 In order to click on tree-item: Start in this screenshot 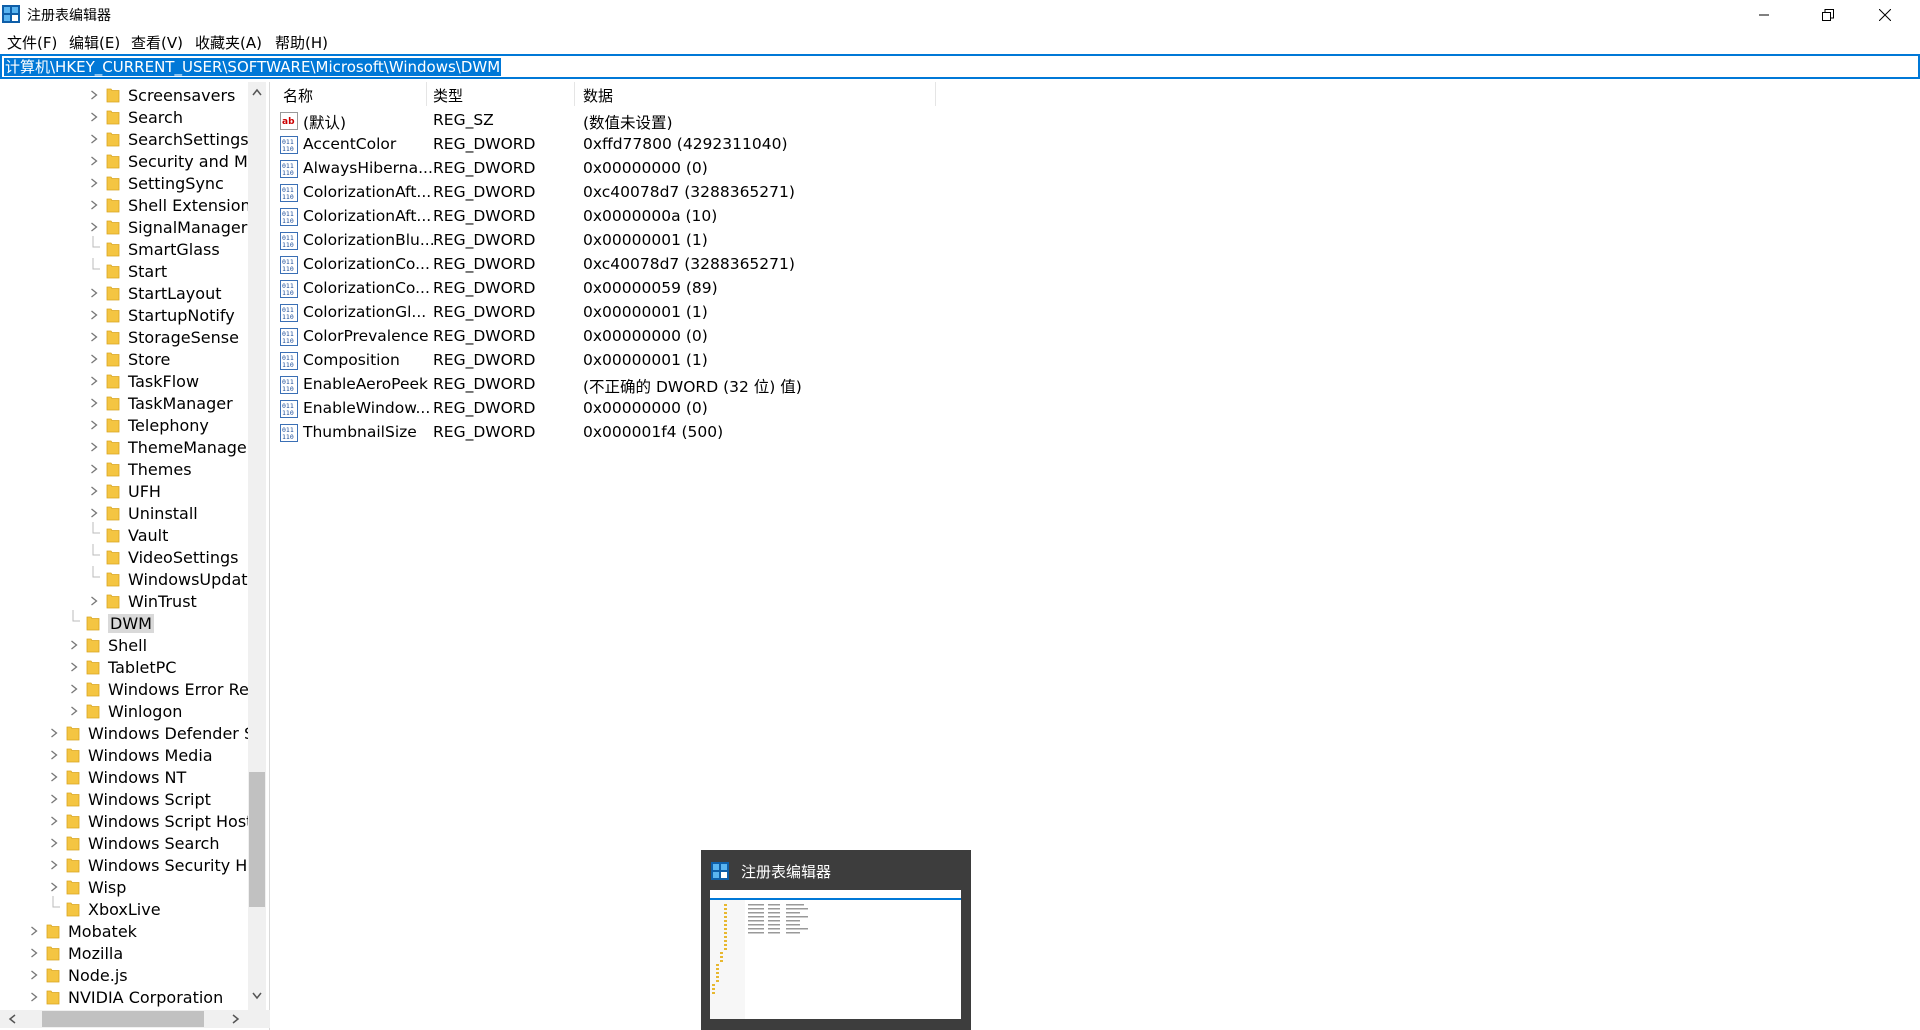, I will do `click(127, 269)`.